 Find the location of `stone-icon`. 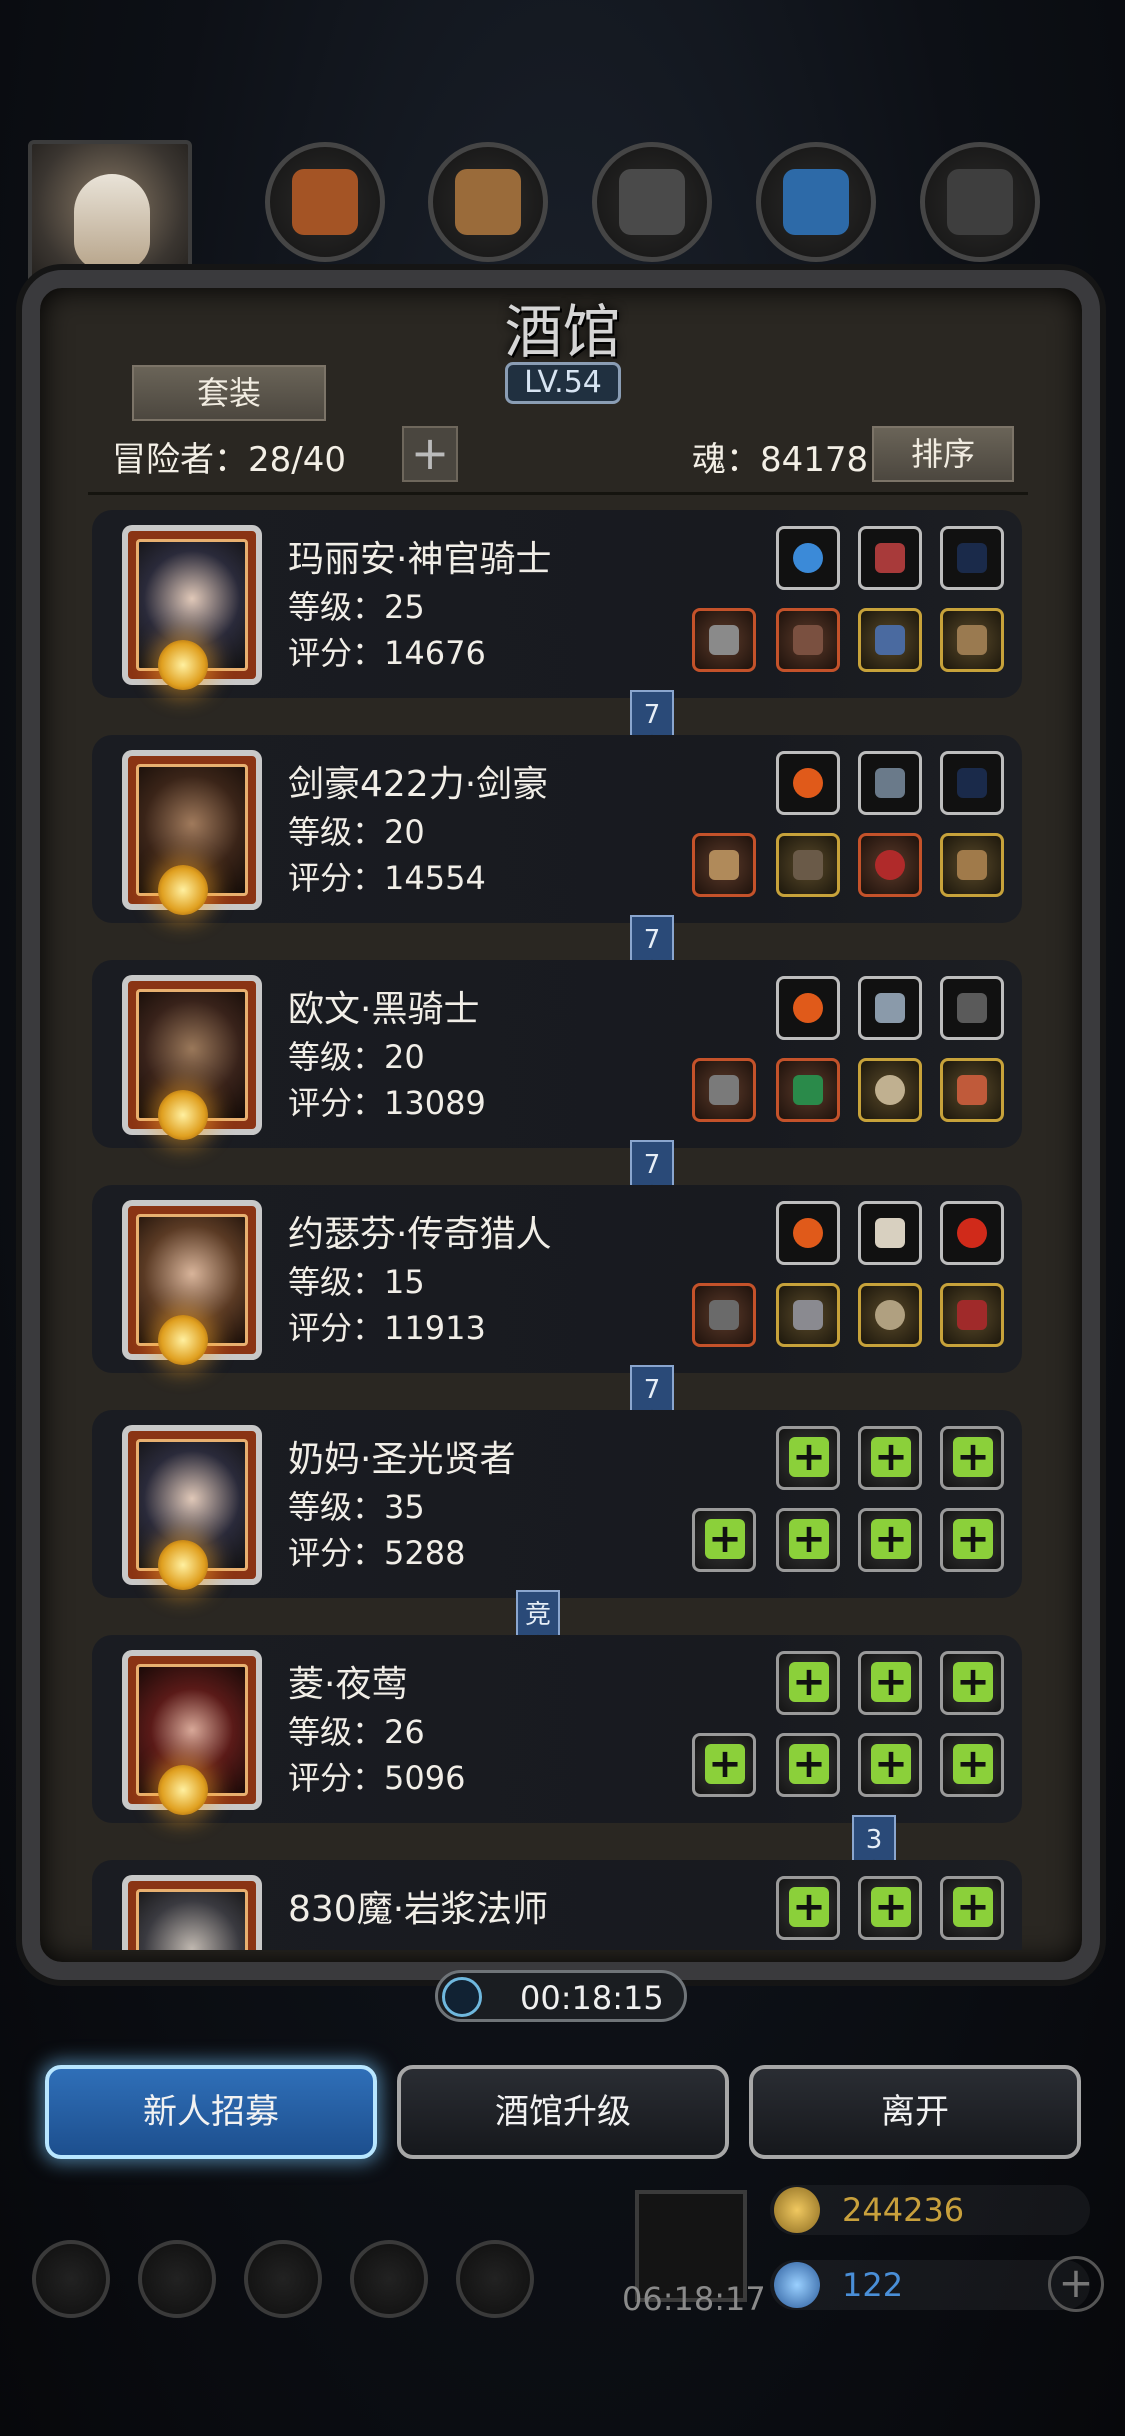

stone-icon is located at coordinates (980, 202).